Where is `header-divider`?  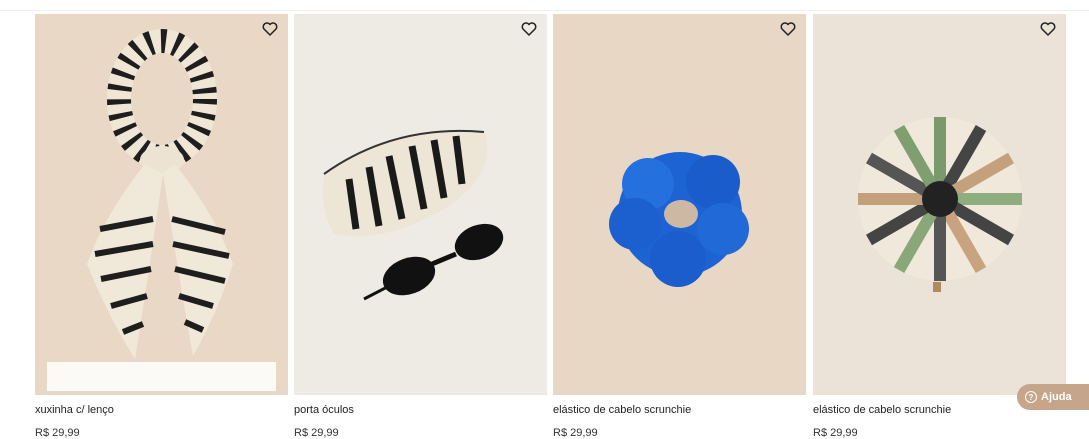 header-divider is located at coordinates (544, 10).